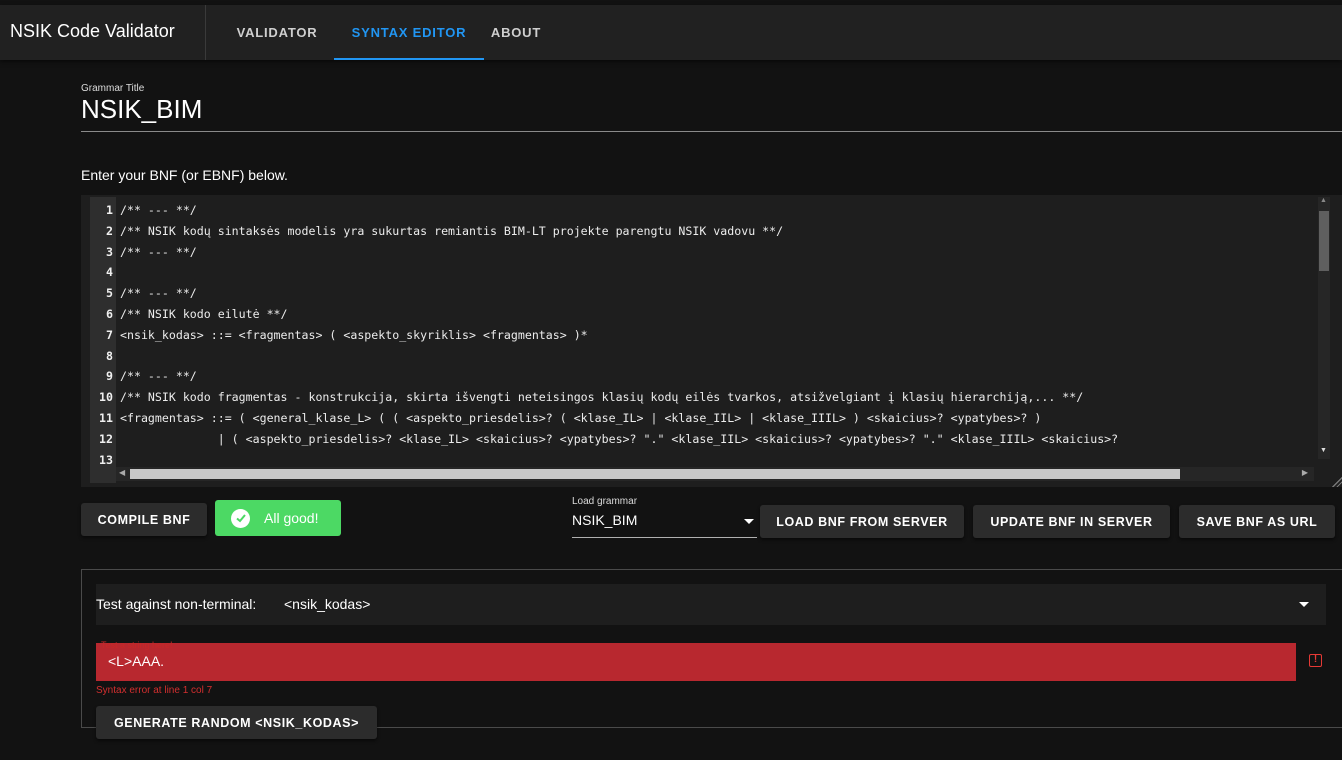 The image size is (1342, 760). Describe the element at coordinates (700, 314) in the screenshot. I see `code-line: 6/** NSIK kodo eilutė **/` at that location.